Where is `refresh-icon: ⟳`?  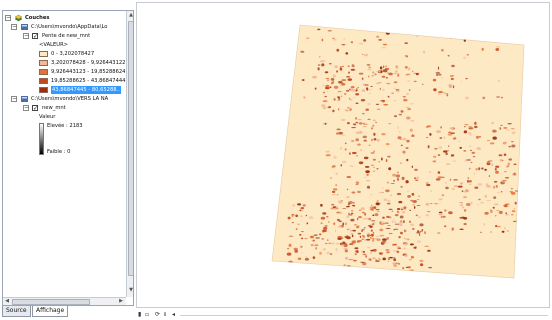
refresh-icon: ⟳ is located at coordinates (157, 315).